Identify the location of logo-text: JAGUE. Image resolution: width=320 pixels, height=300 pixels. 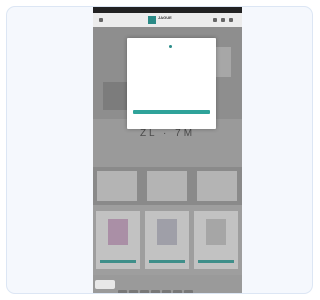
(165, 17).